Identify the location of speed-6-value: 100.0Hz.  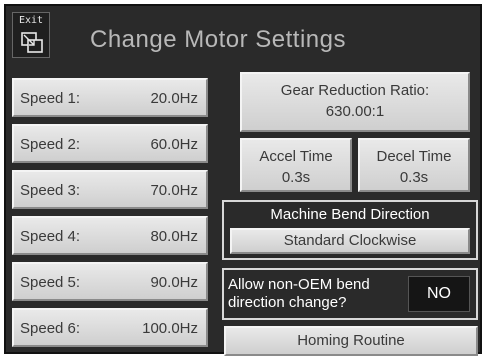
(170, 328).